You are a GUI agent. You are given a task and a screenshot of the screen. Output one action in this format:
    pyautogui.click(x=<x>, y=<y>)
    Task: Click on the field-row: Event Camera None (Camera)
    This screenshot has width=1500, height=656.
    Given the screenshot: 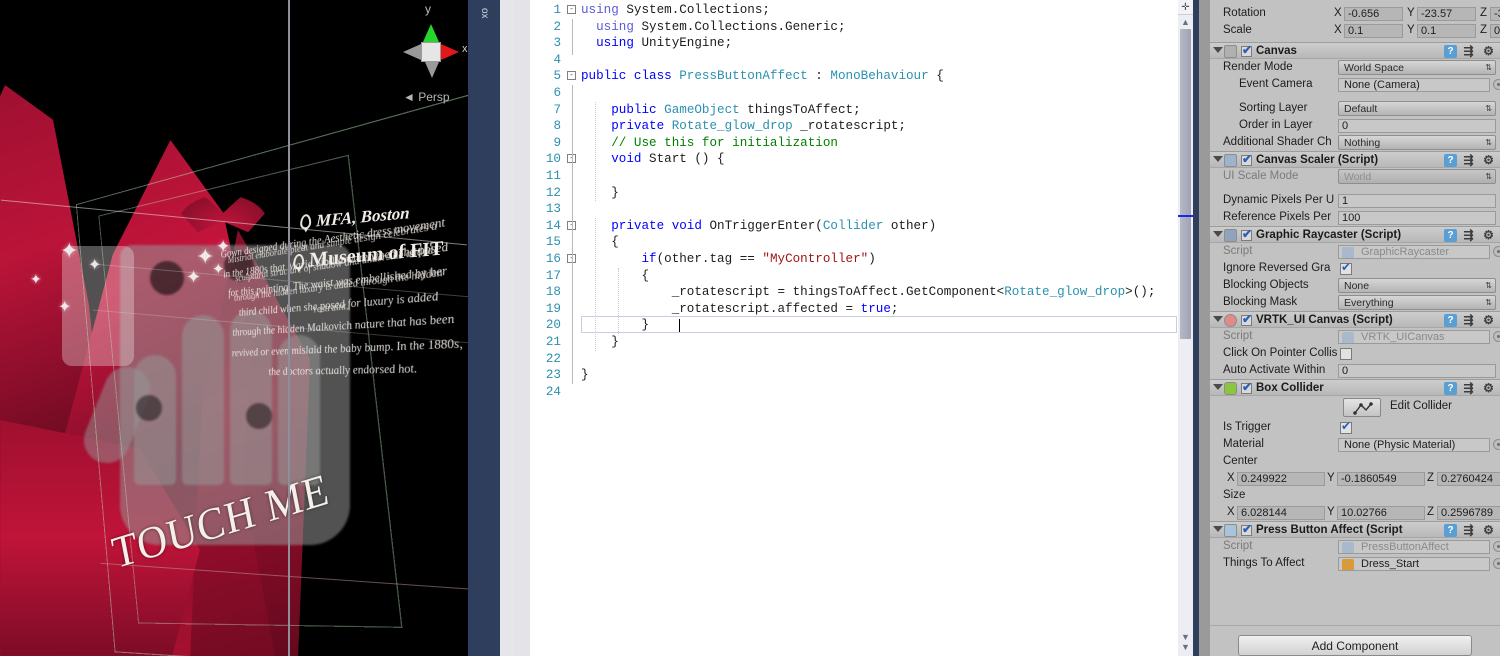 What is the action you would take?
    pyautogui.click(x=1355, y=84)
    